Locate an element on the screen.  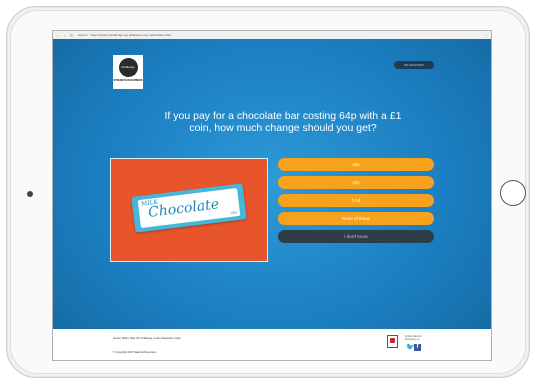
menu-icon: ⋮ is located at coordinates (486, 35).